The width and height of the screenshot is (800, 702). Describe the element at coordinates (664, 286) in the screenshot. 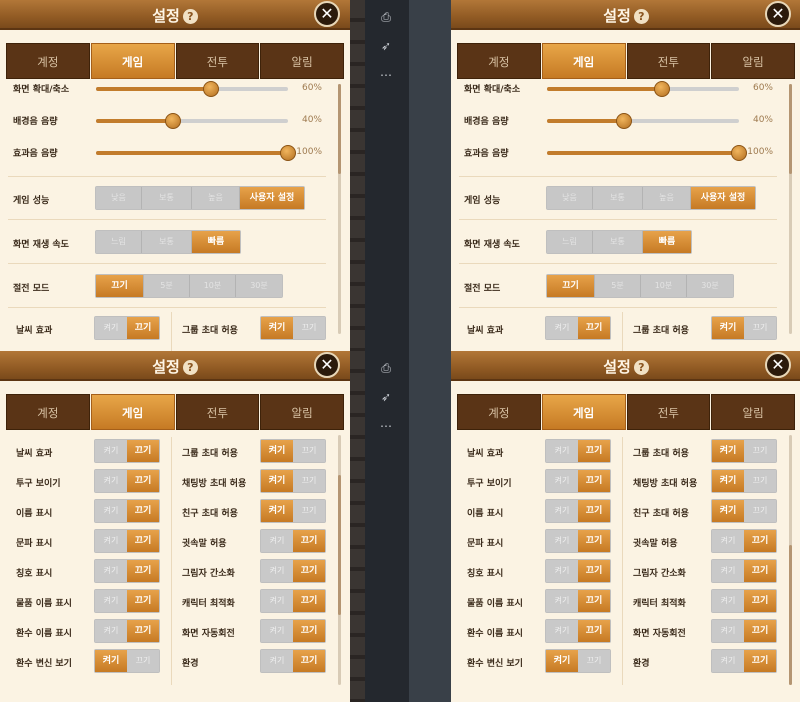

I see `option-2: 10분` at that location.